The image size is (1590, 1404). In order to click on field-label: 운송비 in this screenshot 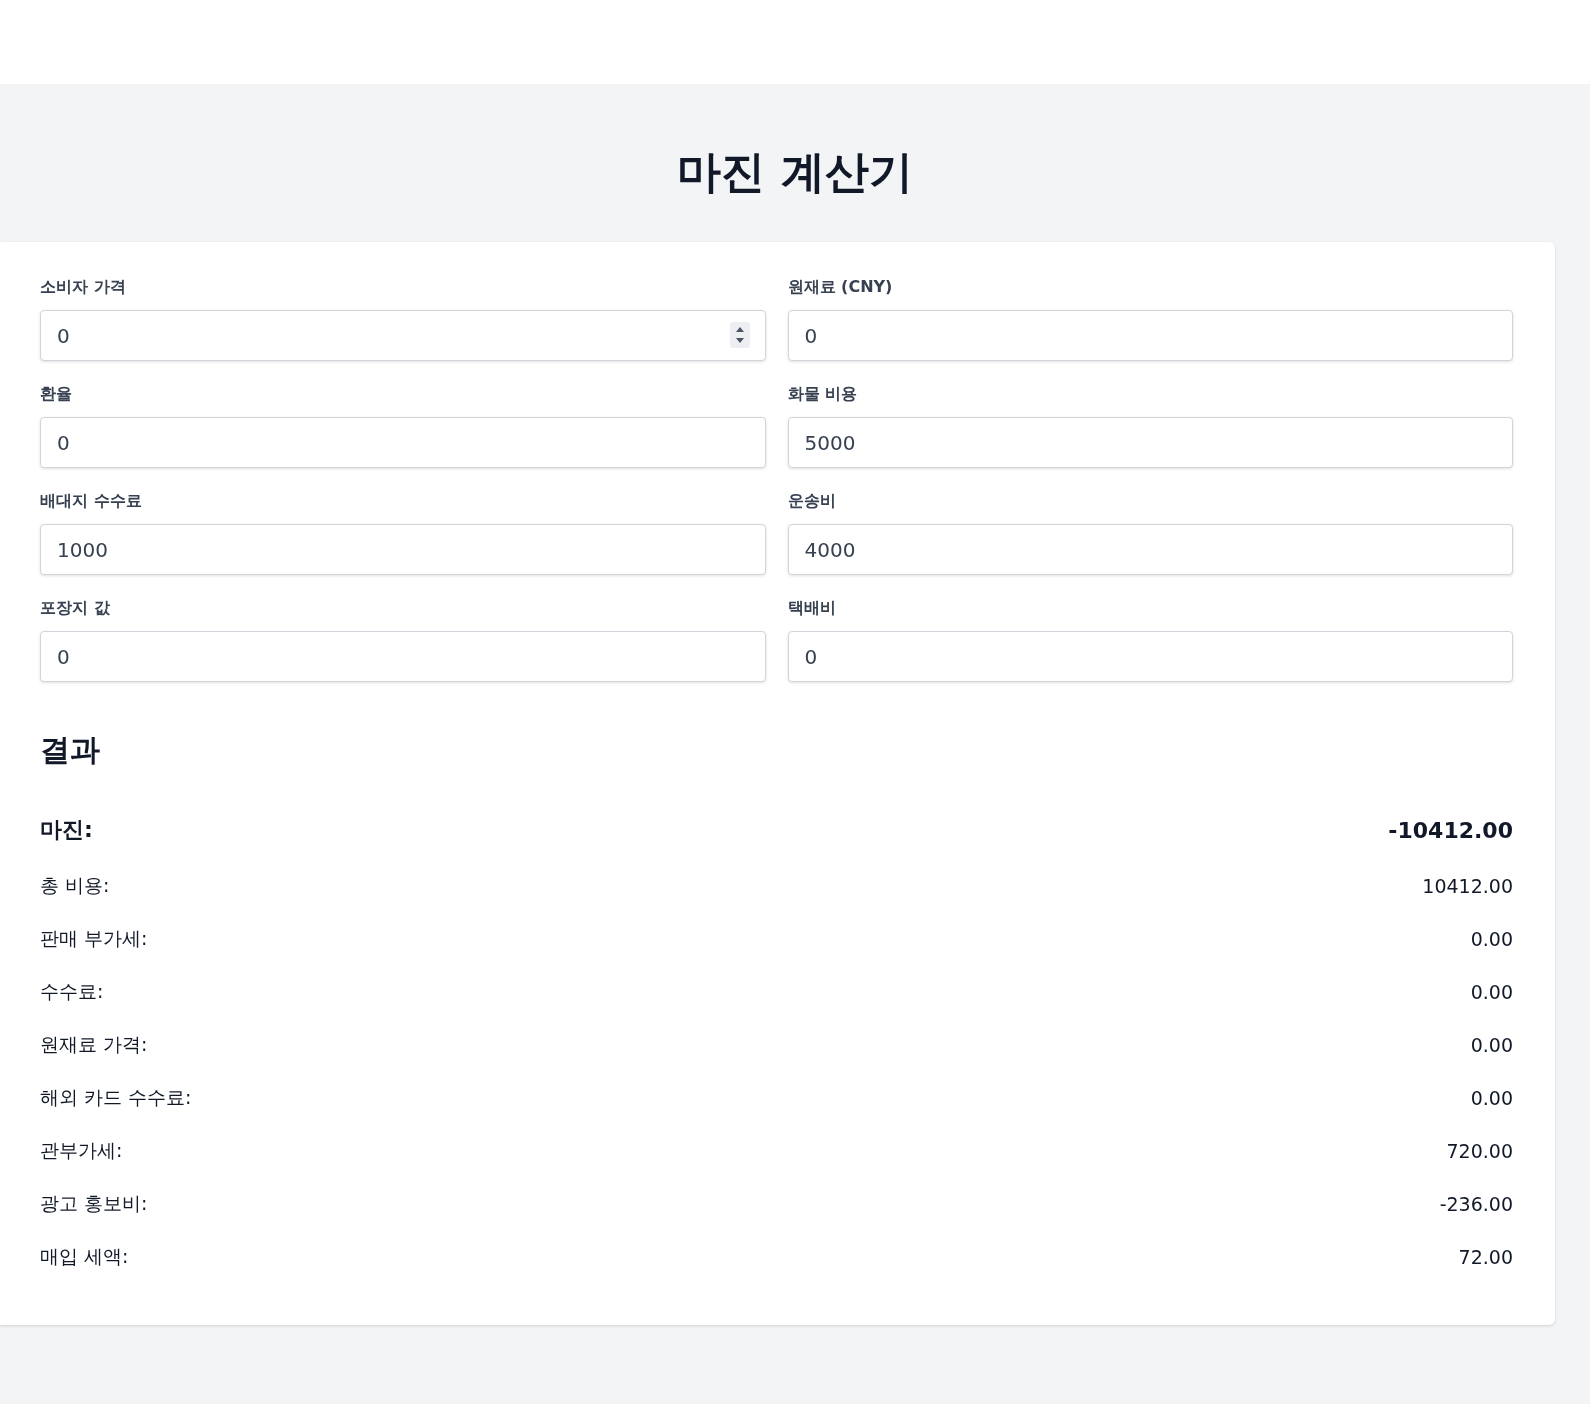, I will do `click(811, 501)`.